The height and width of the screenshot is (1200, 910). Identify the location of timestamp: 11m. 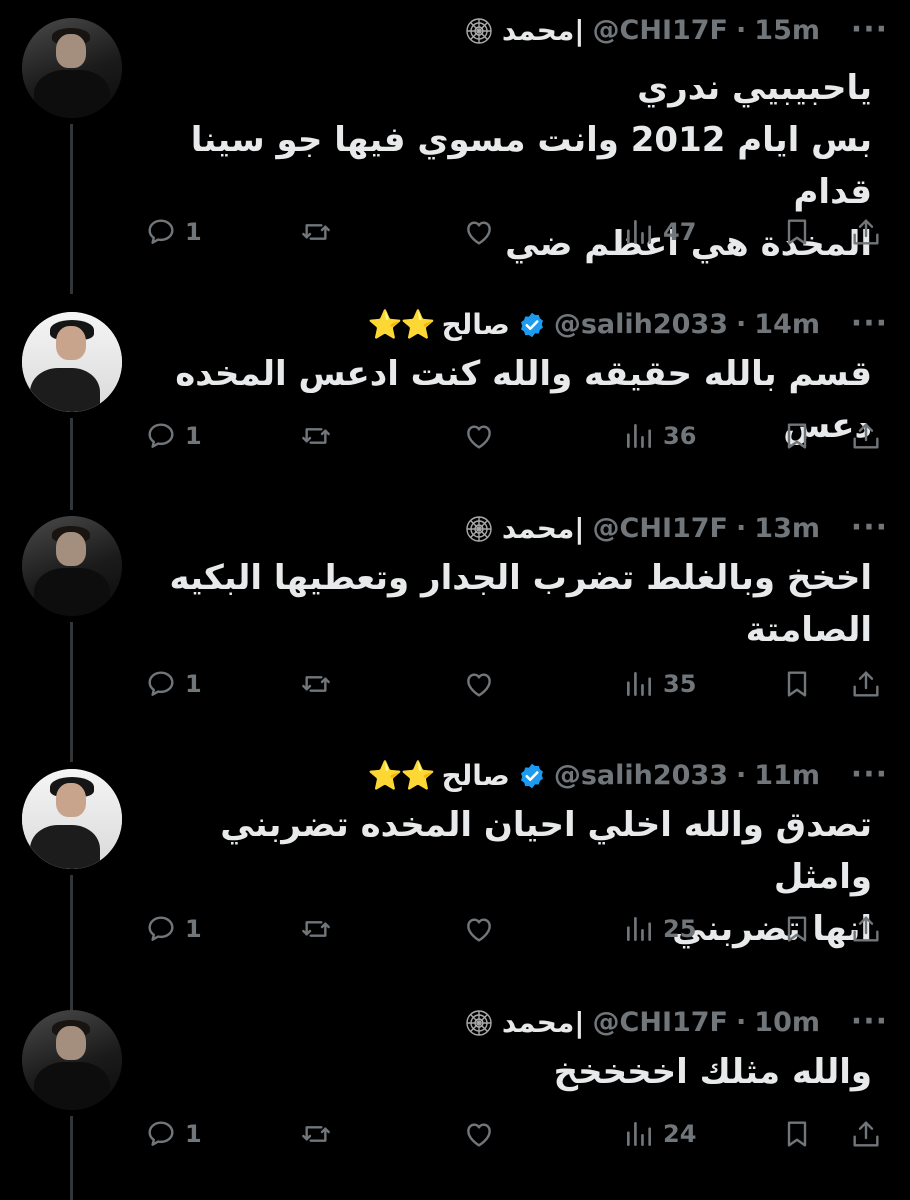
(787, 775).